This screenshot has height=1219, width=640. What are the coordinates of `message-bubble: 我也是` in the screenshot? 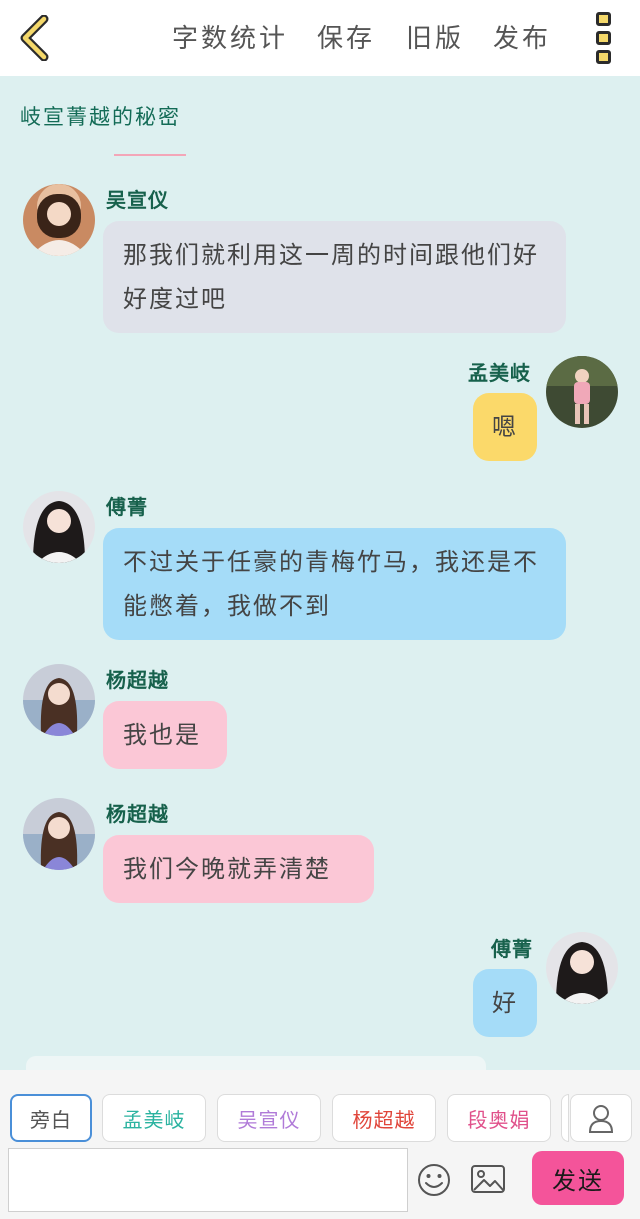 It's located at (165, 735).